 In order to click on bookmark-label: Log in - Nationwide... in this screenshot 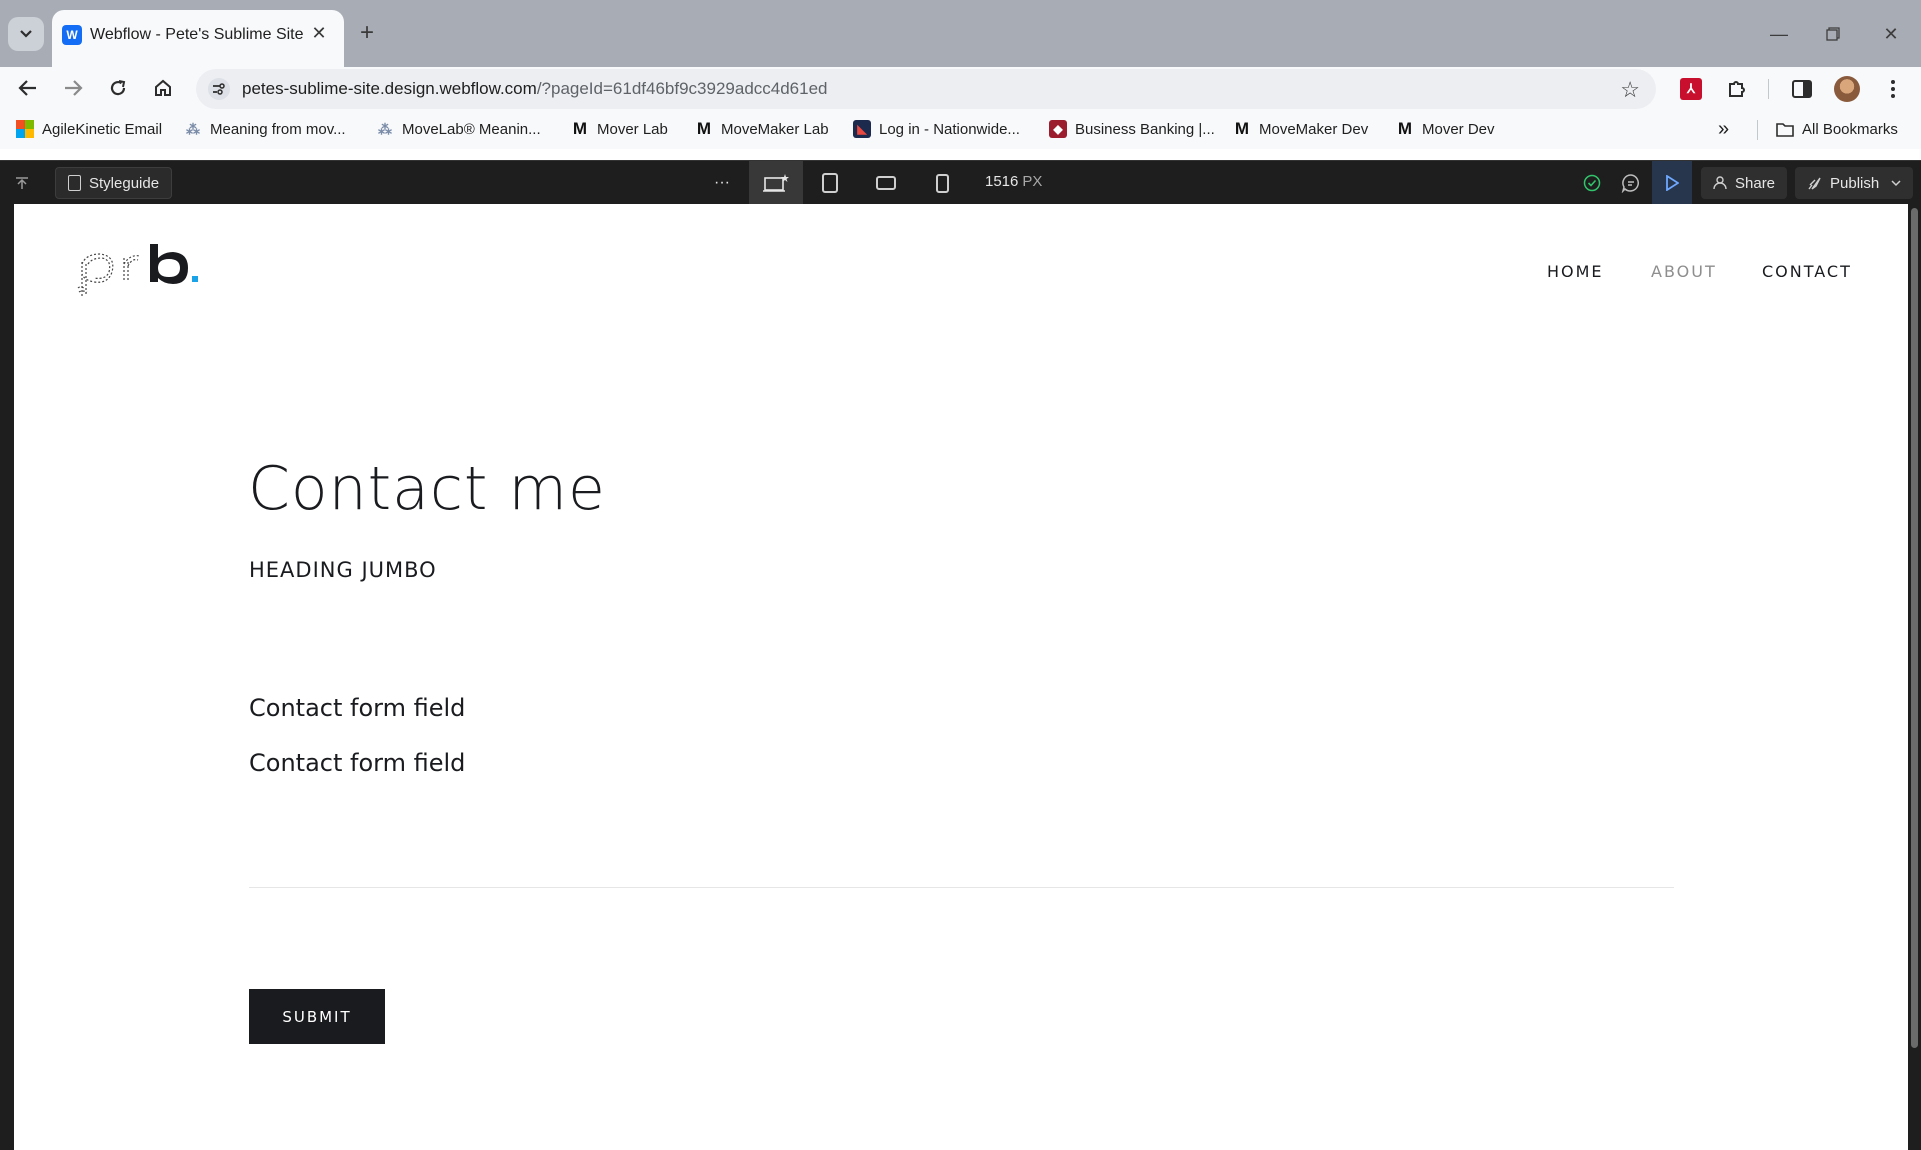, I will do `click(949, 129)`.